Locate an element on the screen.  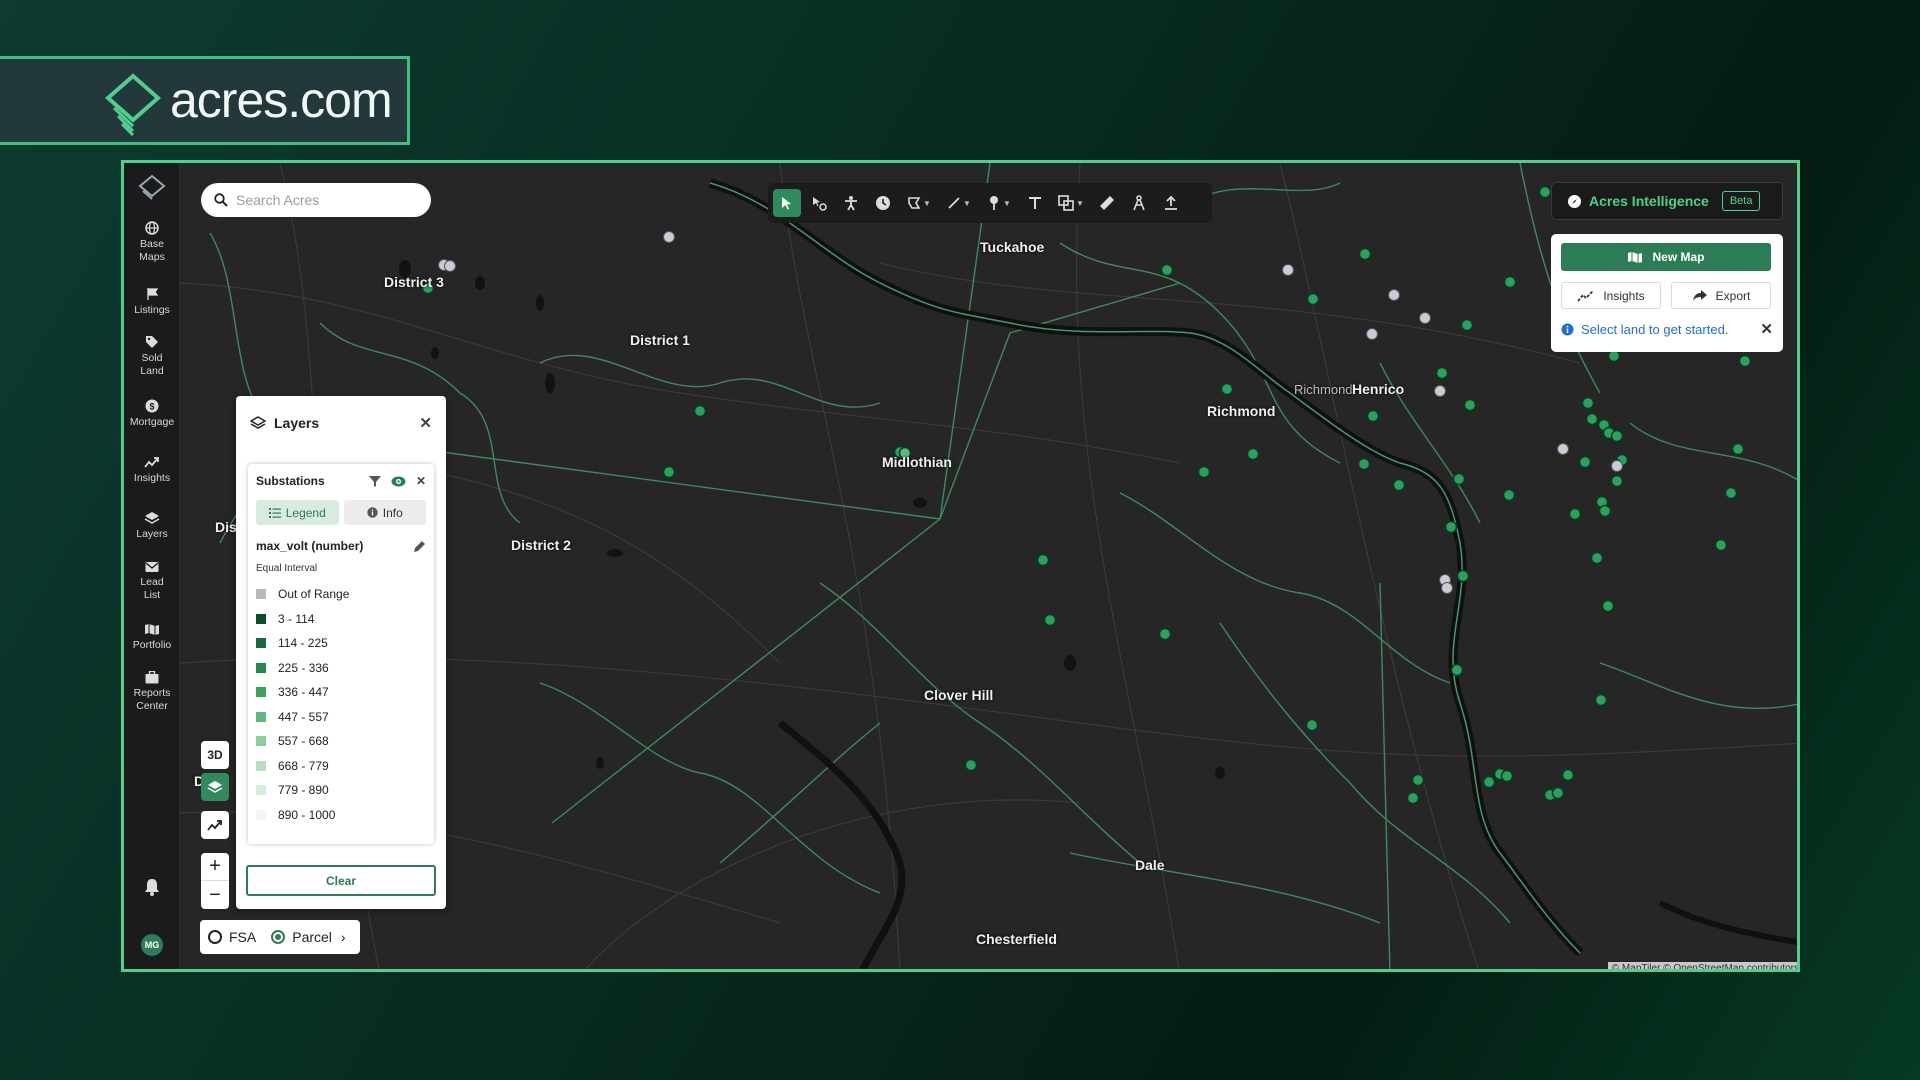
sidebar-item-label: Insights is located at coordinates (152, 478).